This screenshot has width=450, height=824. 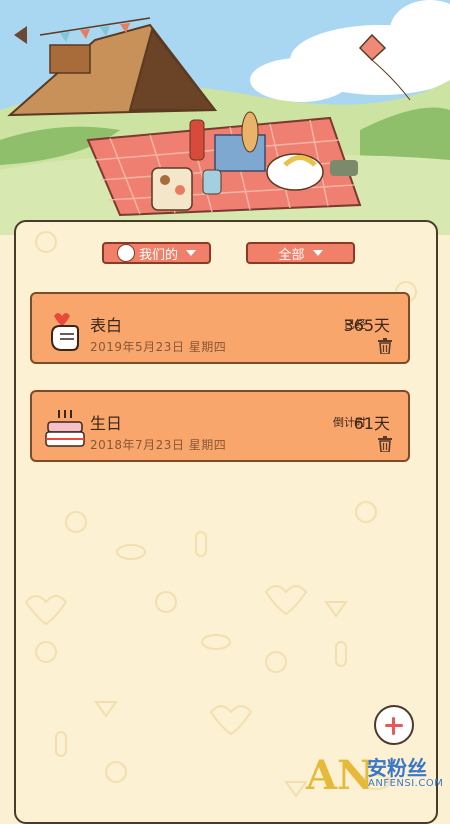 I want to click on couple-filter-dropdown: 我们的, so click(x=156, y=253).